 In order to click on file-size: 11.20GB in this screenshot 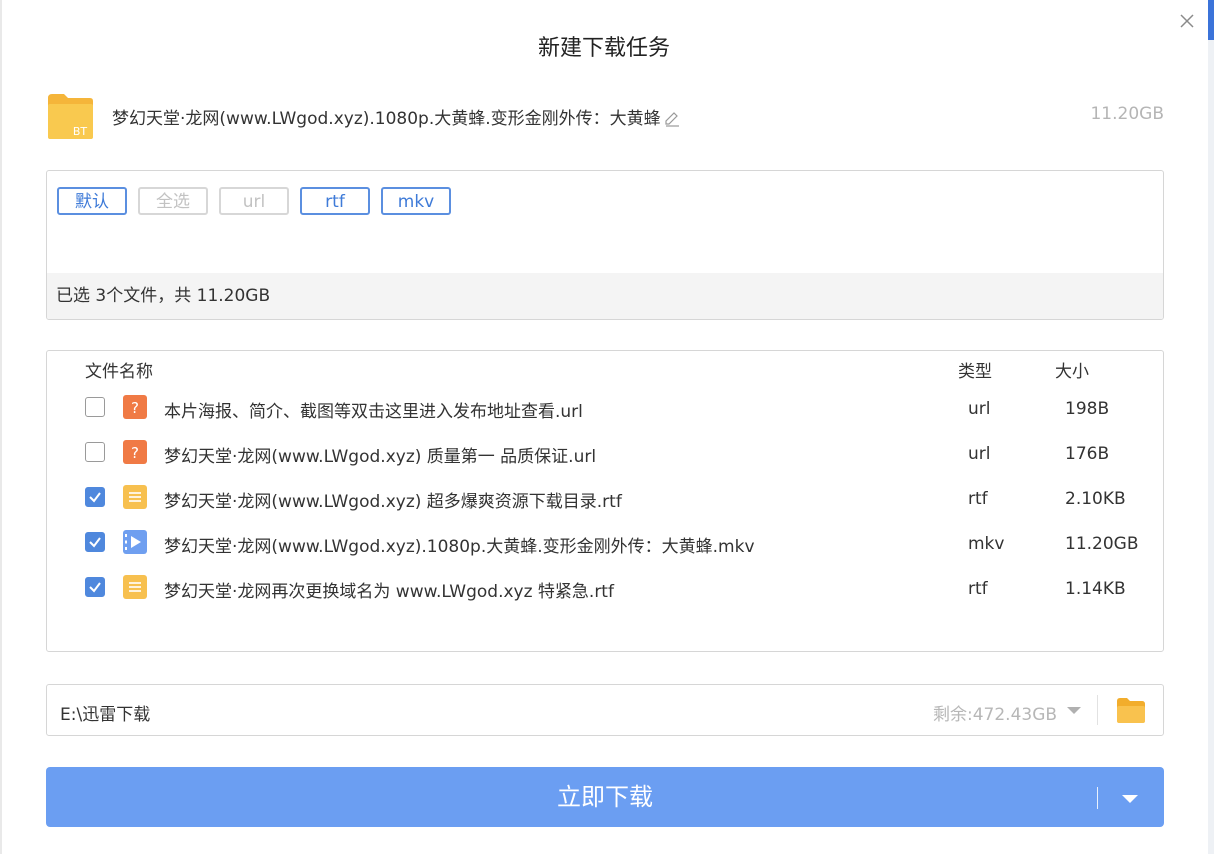, I will do `click(1102, 544)`.